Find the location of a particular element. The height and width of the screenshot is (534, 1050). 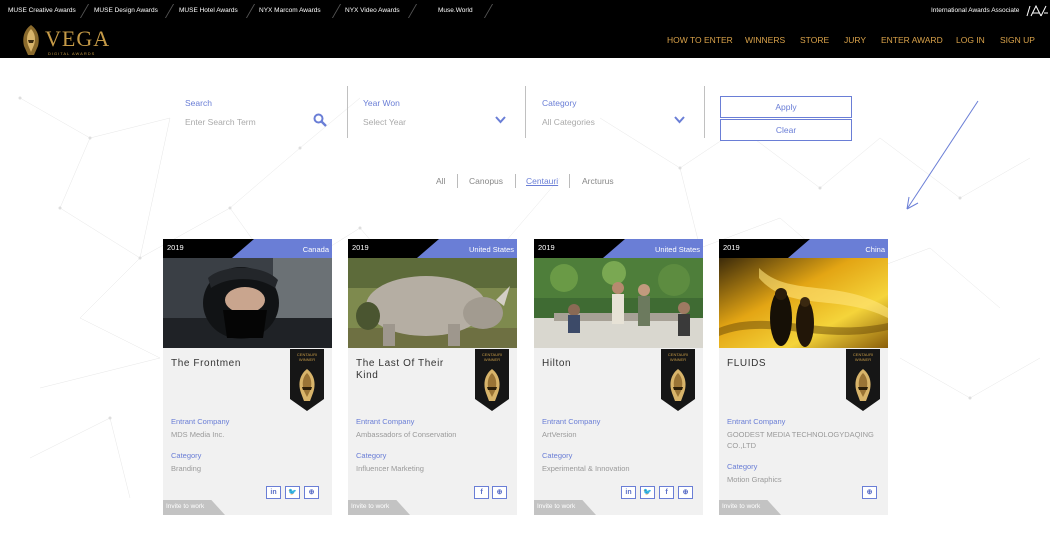

year-select: Select Year is located at coordinates (384, 122).